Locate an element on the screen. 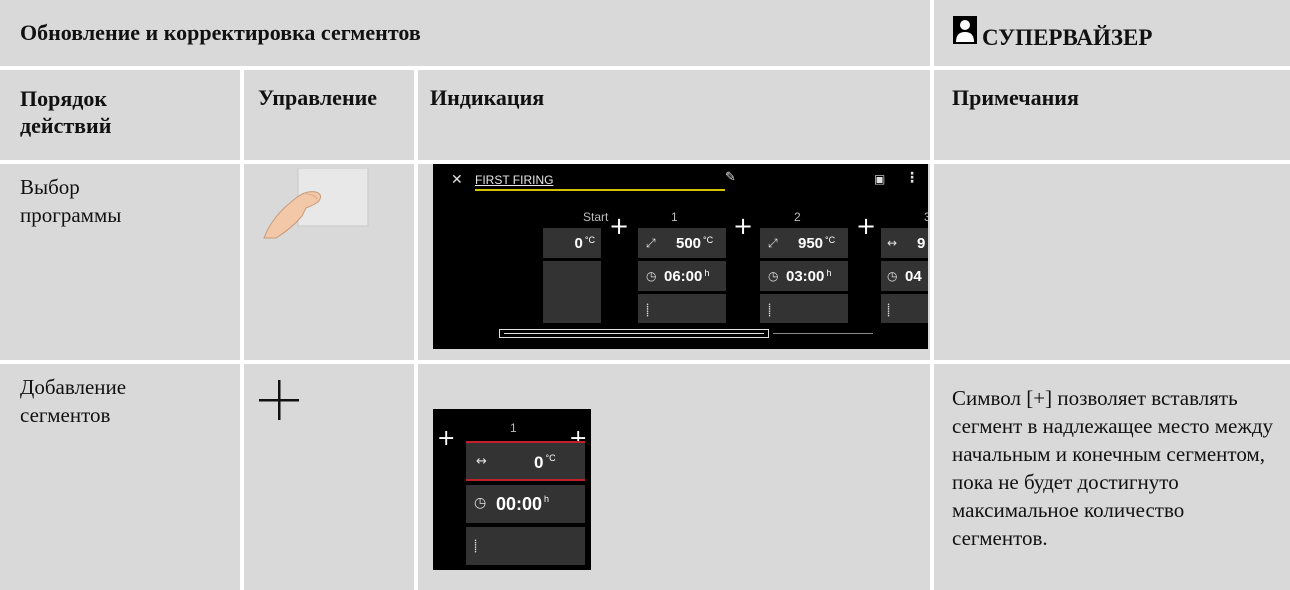 The width and height of the screenshot is (1290, 590). col-header-notes: Примечания is located at coordinates (1112, 115).